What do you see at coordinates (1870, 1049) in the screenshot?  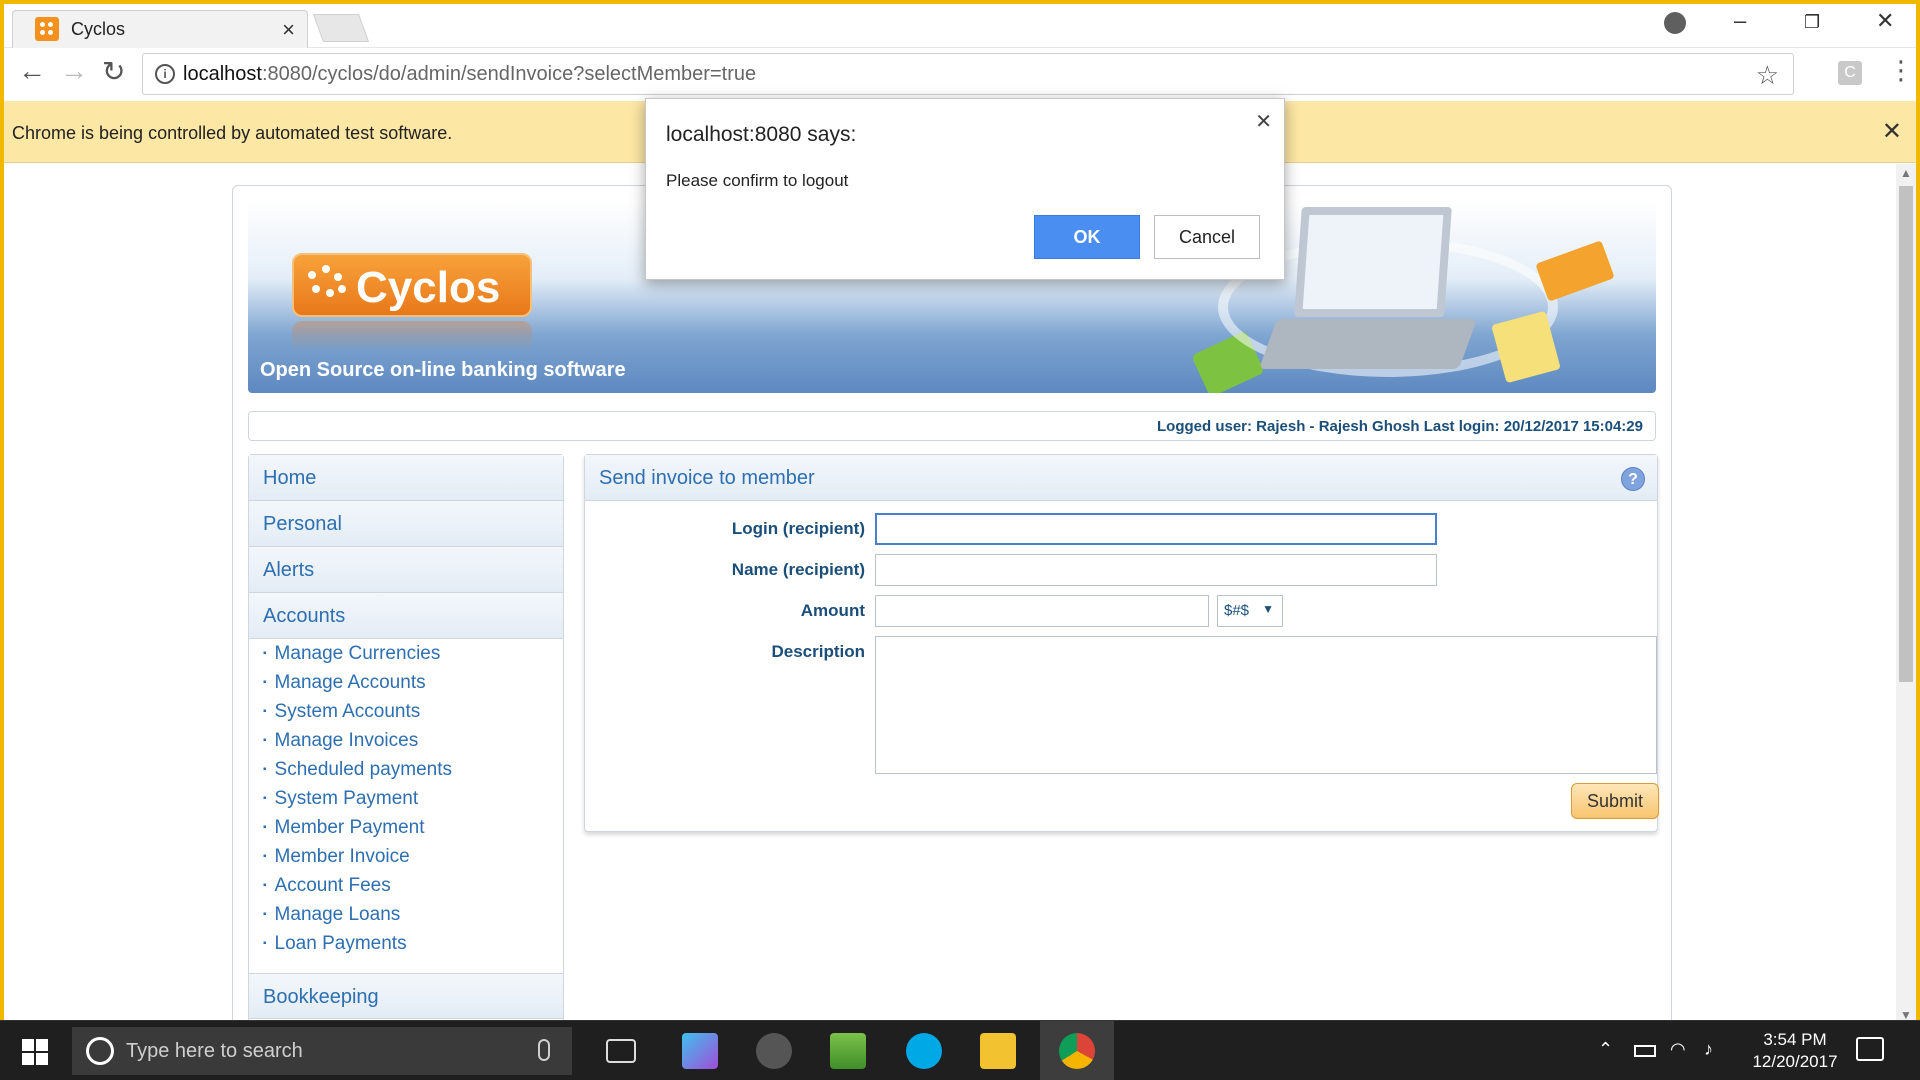 I see `action-center-icon` at bounding box center [1870, 1049].